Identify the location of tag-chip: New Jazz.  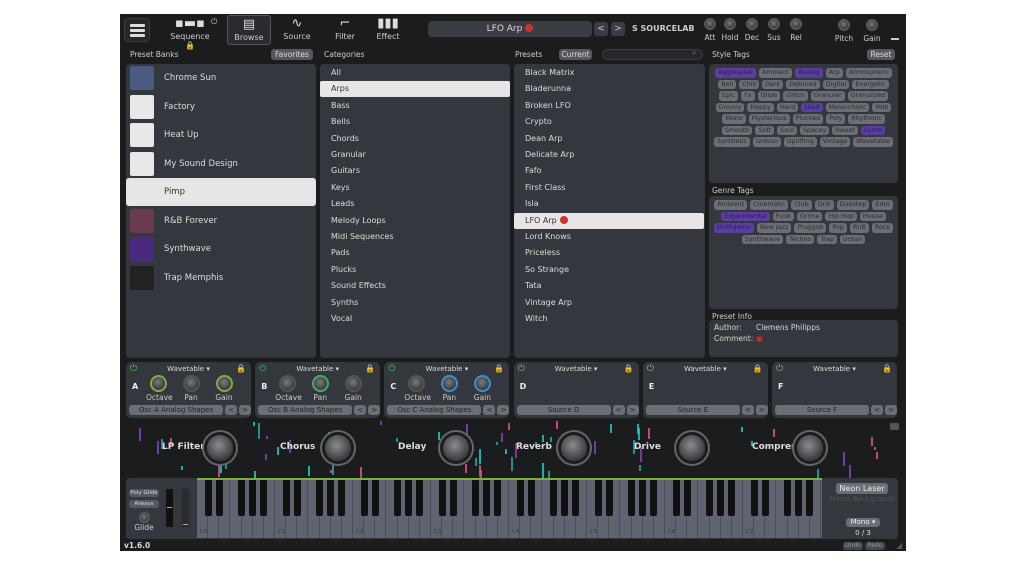
(774, 228).